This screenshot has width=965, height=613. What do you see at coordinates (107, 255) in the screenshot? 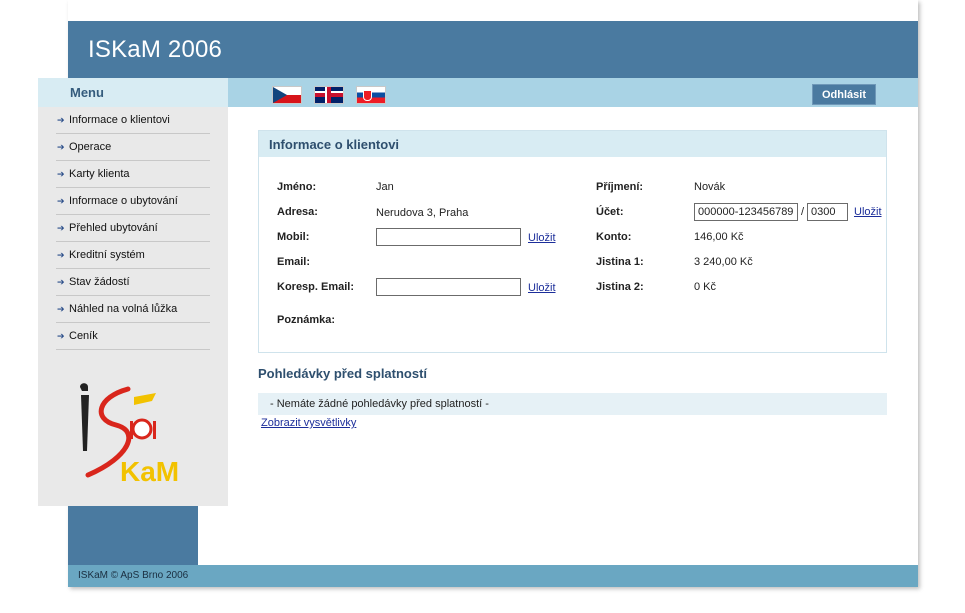
I see `sidebar-item-label: Kreditní systém` at bounding box center [107, 255].